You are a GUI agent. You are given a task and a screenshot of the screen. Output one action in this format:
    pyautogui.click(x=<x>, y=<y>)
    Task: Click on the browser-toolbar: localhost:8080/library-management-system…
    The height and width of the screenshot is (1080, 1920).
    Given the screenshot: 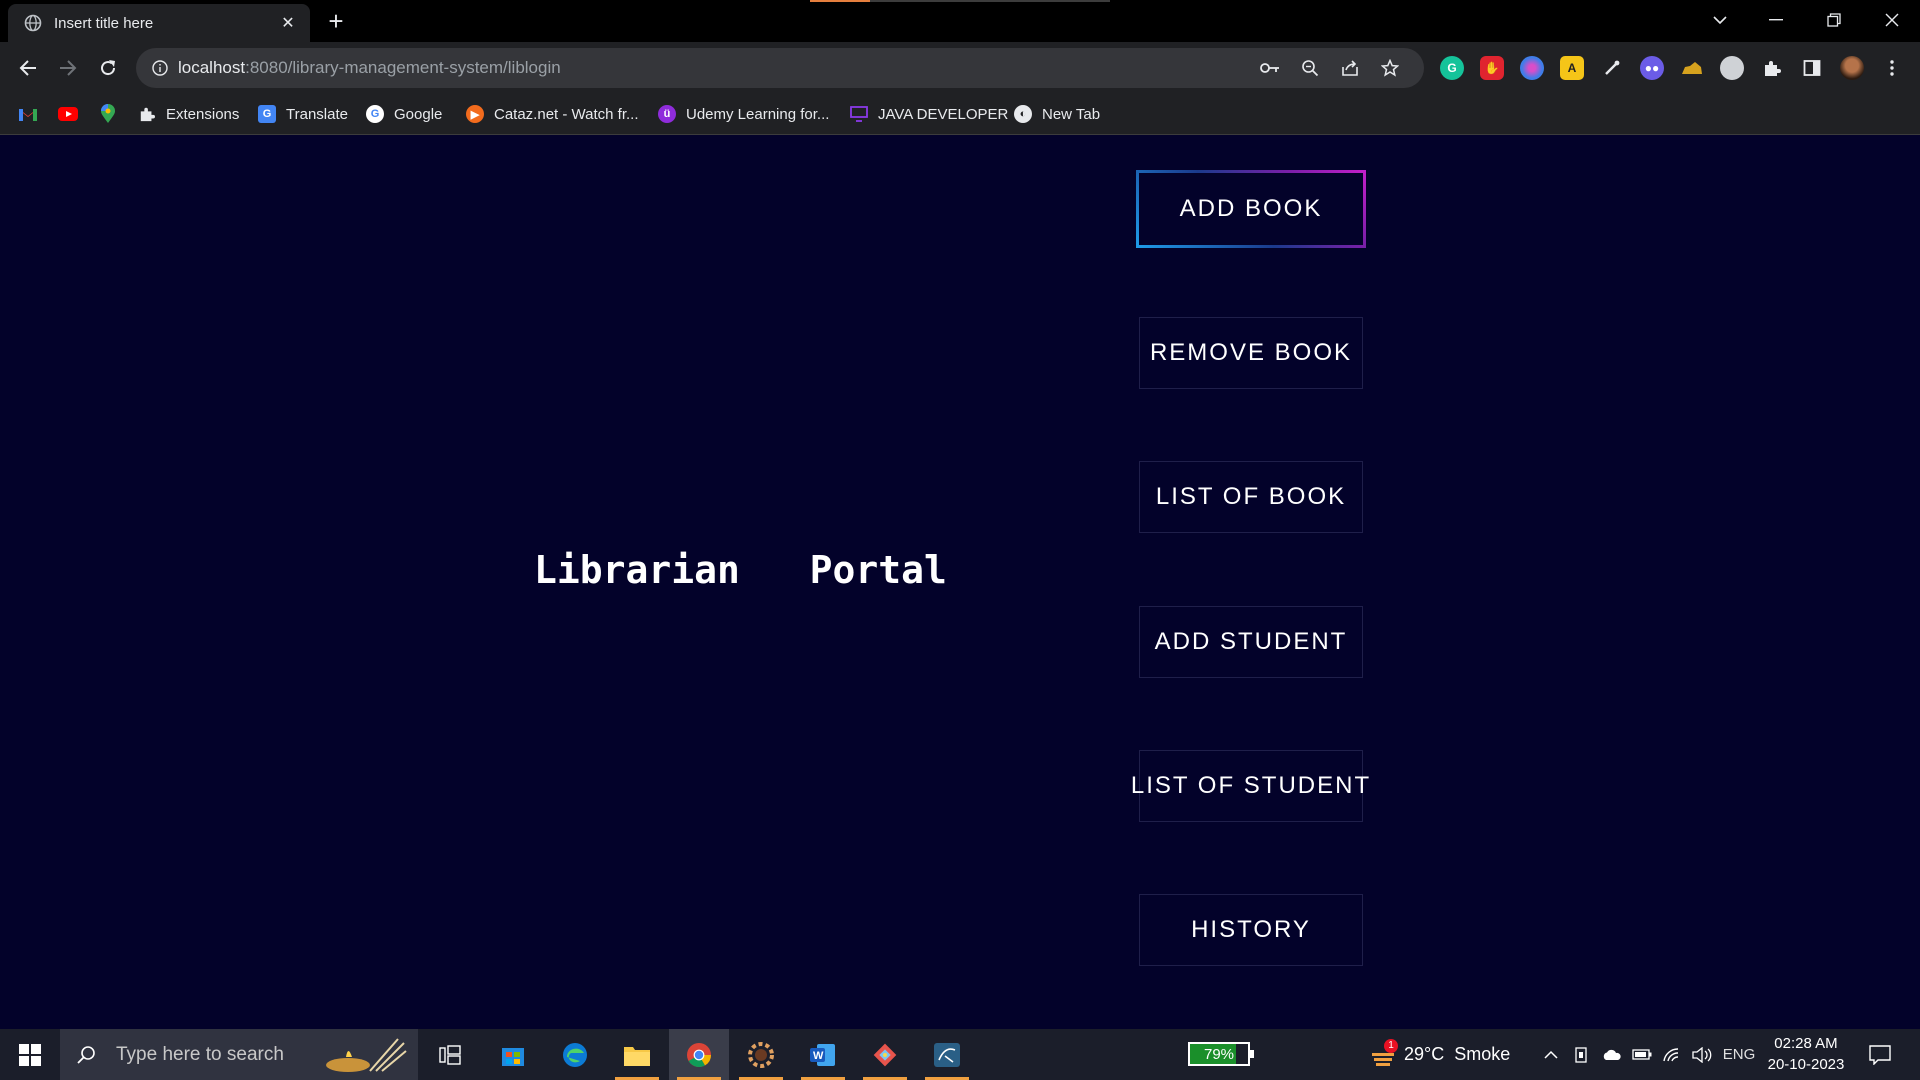 What is the action you would take?
    pyautogui.click(x=960, y=68)
    